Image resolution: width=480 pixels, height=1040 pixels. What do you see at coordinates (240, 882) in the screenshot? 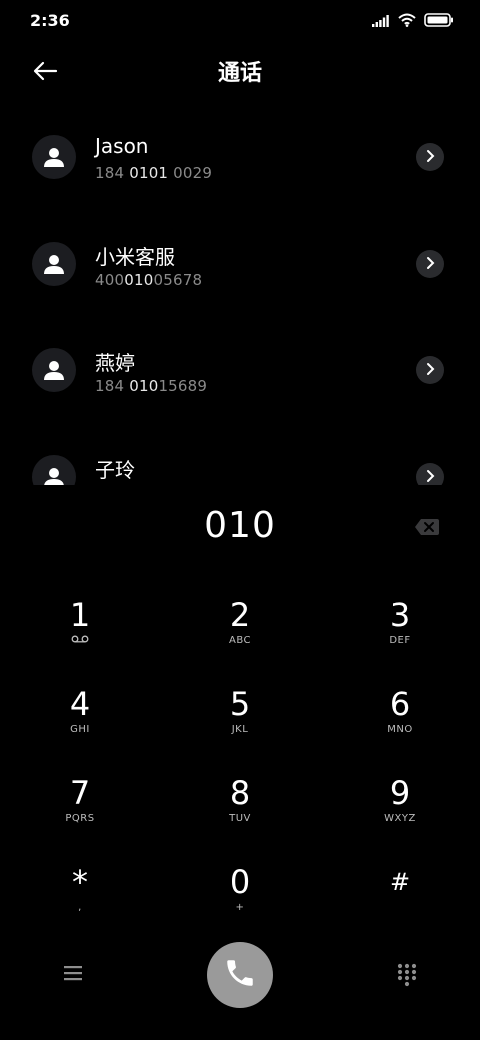
I see `key-digit: 0` at bounding box center [240, 882].